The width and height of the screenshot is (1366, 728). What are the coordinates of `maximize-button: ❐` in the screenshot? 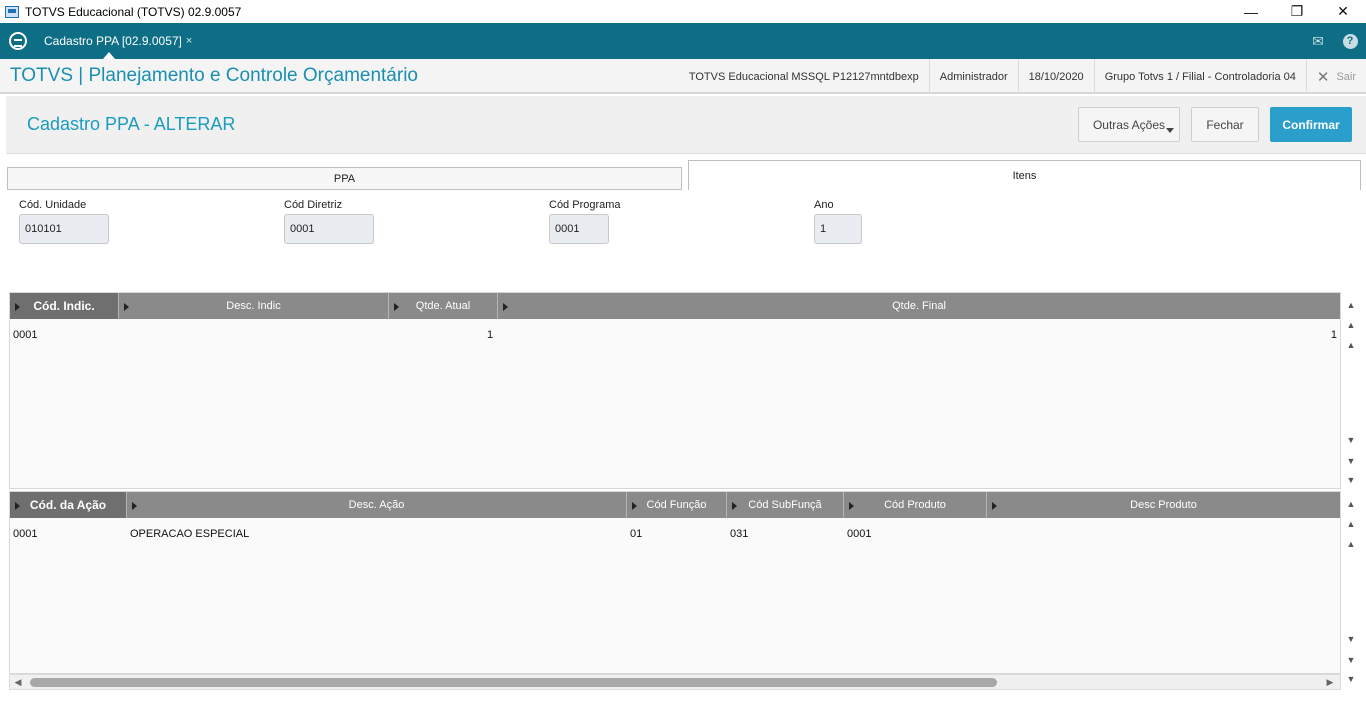 It's located at (1297, 11).